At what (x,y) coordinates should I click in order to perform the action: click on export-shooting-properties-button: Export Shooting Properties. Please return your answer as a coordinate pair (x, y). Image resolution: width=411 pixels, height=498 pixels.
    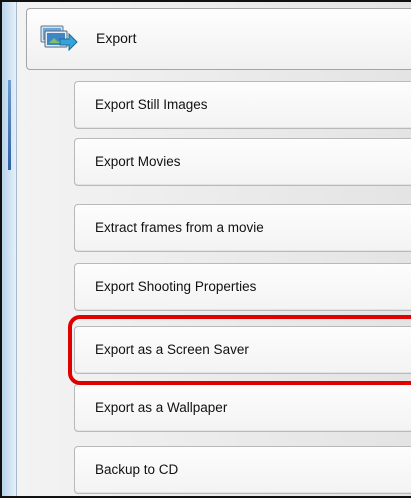
    Looking at the image, I should click on (242, 287).